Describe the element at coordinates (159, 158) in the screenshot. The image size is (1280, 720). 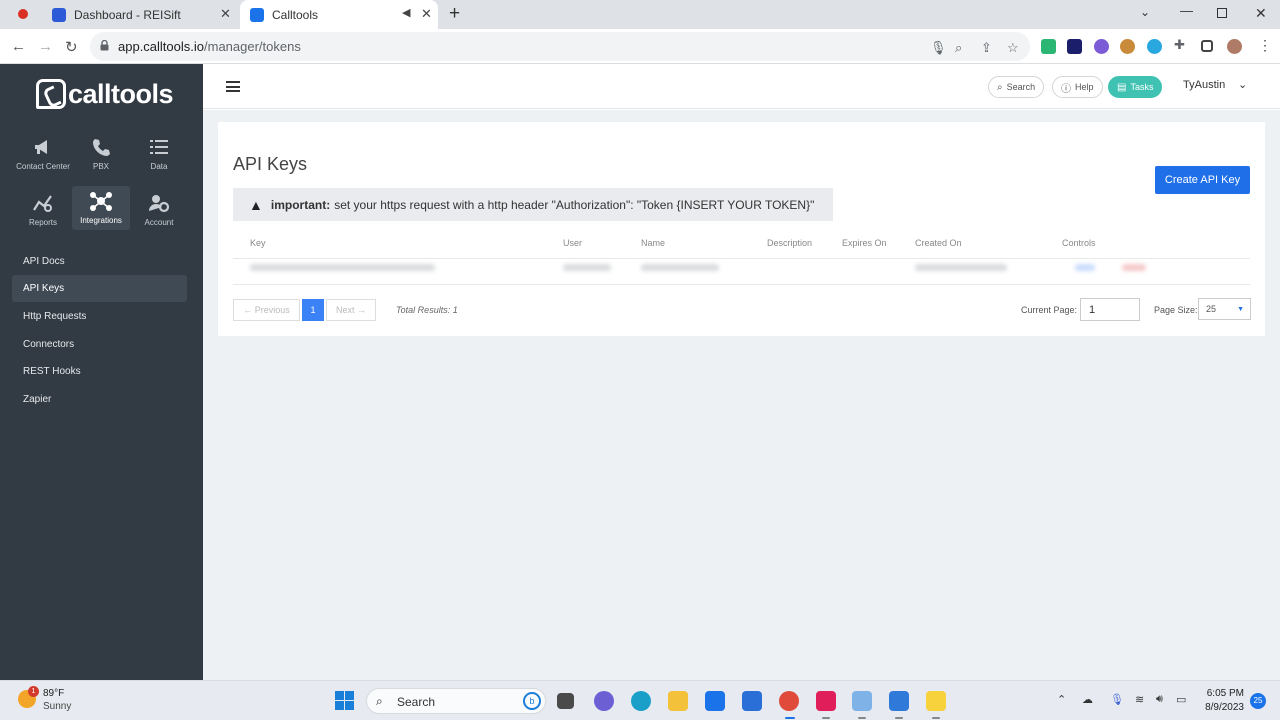
I see `module-data: Data` at that location.